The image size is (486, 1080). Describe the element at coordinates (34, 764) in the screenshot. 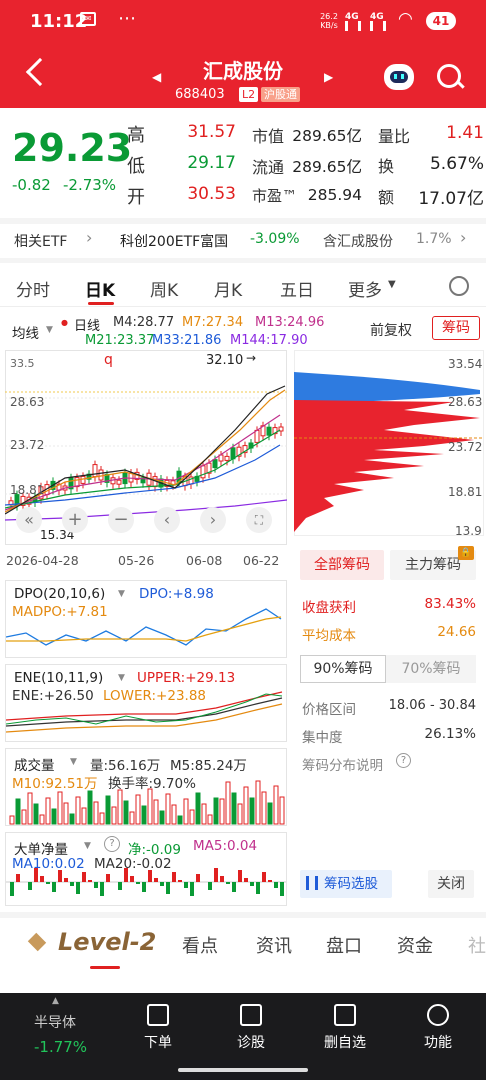

I see `volume-title: 成交量` at that location.